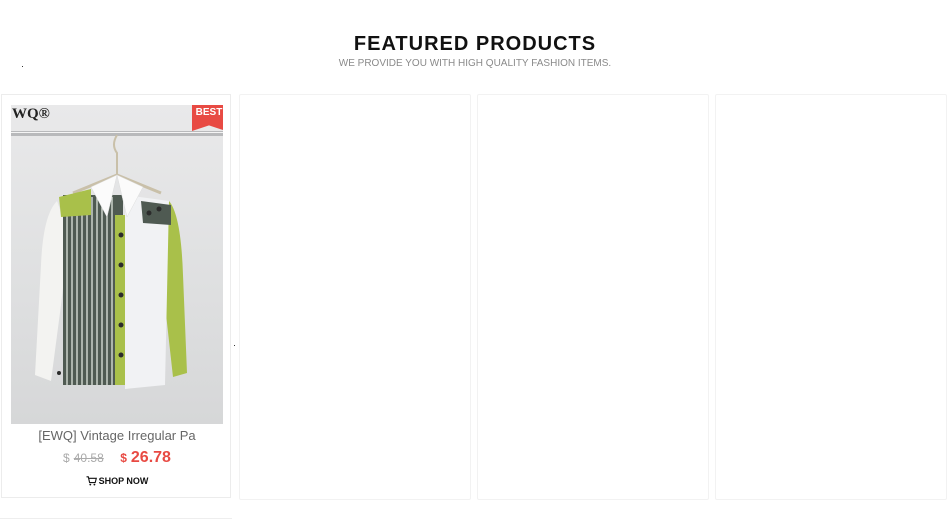  I want to click on brand-logo: WQ®, so click(31, 114).